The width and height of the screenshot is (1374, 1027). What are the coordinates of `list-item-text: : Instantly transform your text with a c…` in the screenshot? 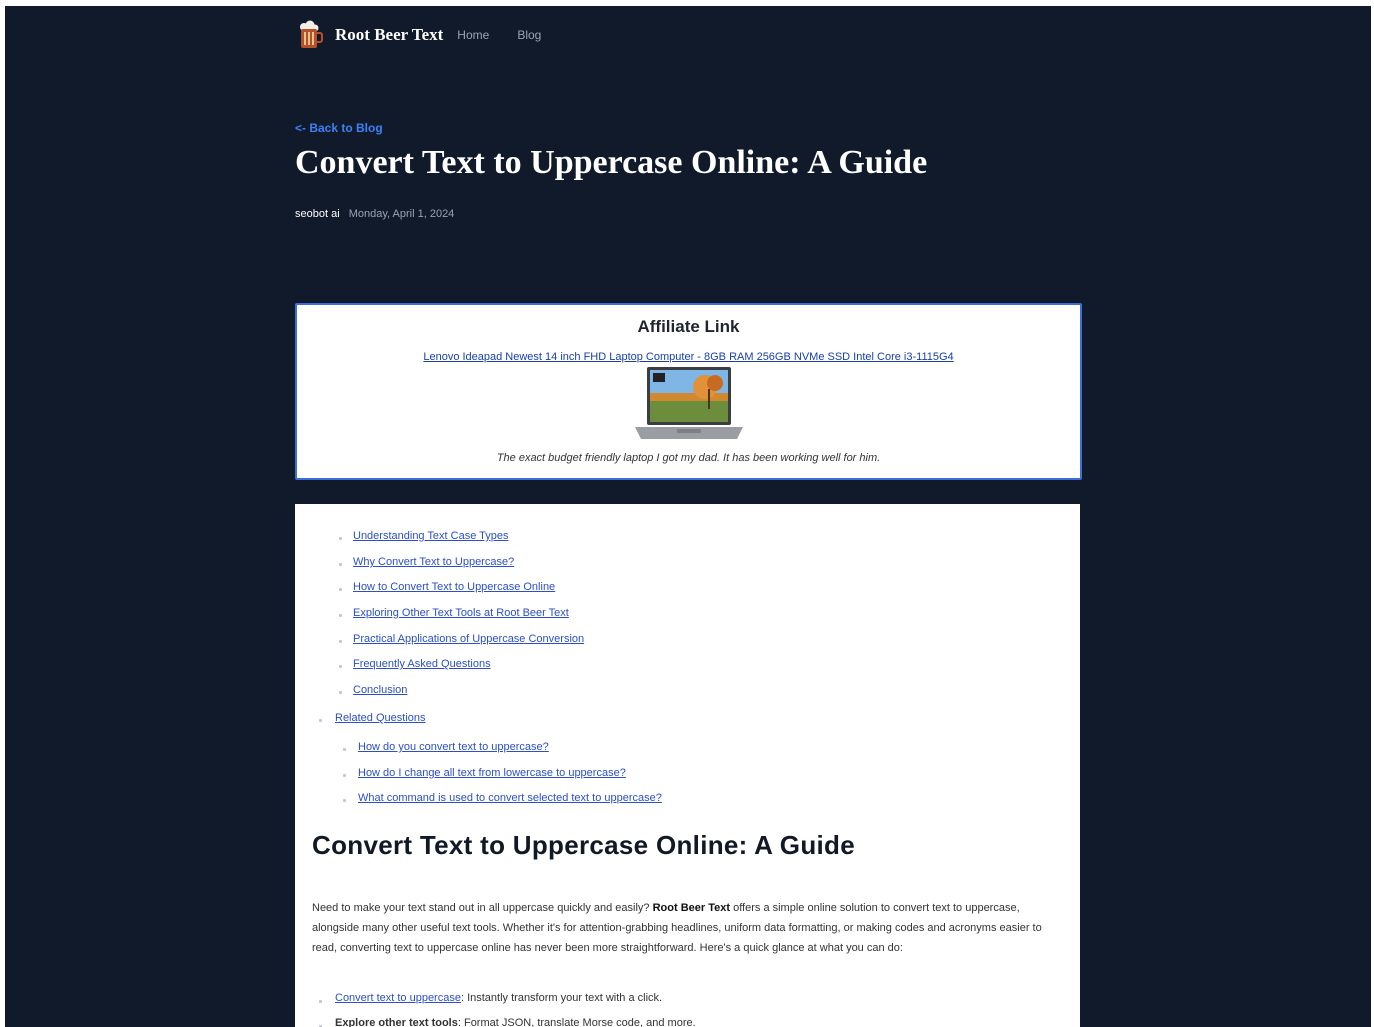 It's located at (561, 998).